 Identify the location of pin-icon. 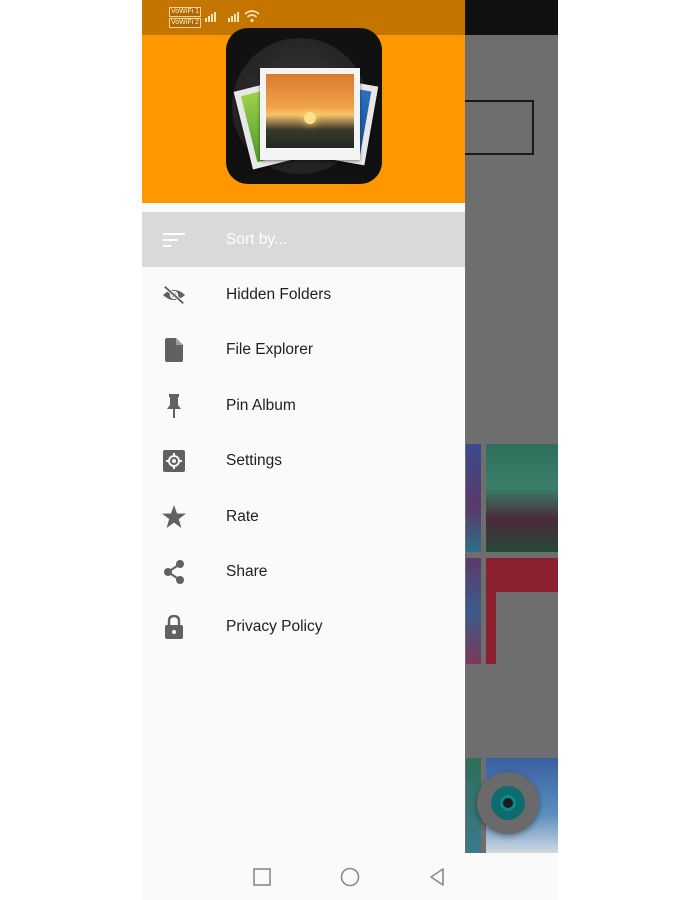
(174, 405).